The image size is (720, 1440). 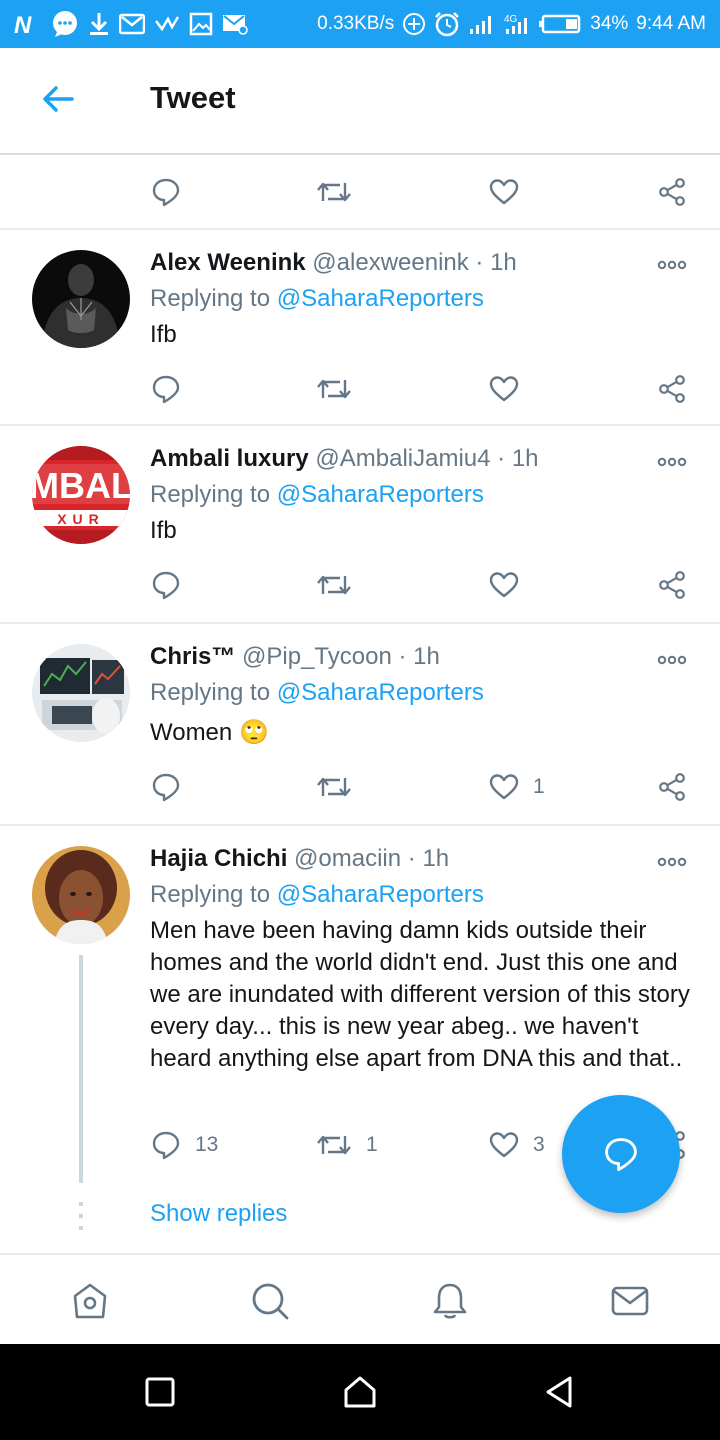 I want to click on nav-messages, so click(x=630, y=1301).